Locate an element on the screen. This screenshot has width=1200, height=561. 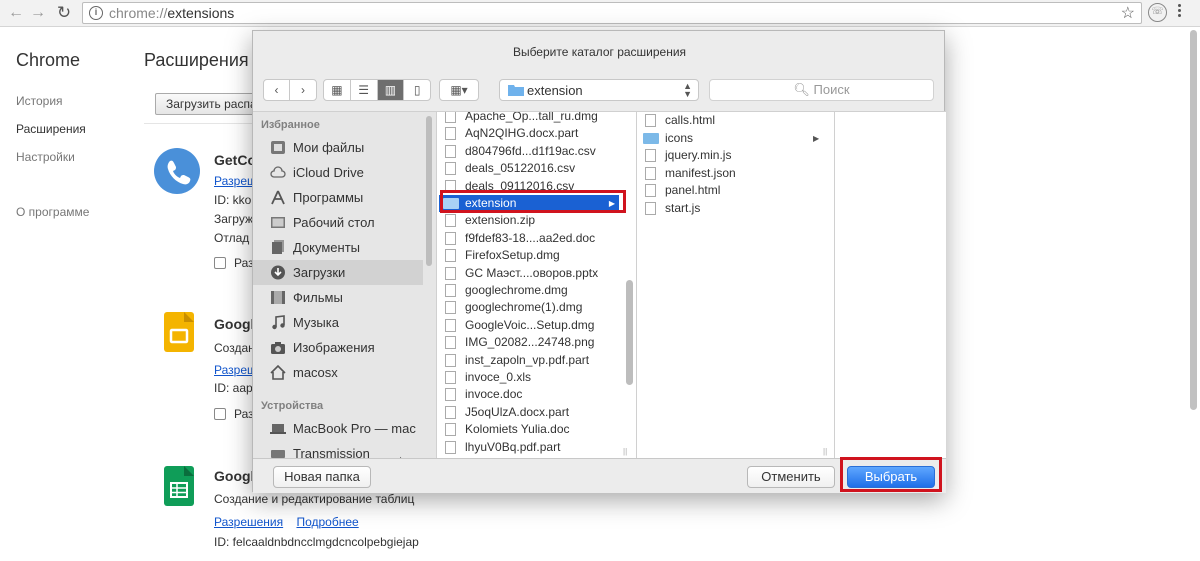
eject-icon: ▲ is located at coordinates (400, 452).